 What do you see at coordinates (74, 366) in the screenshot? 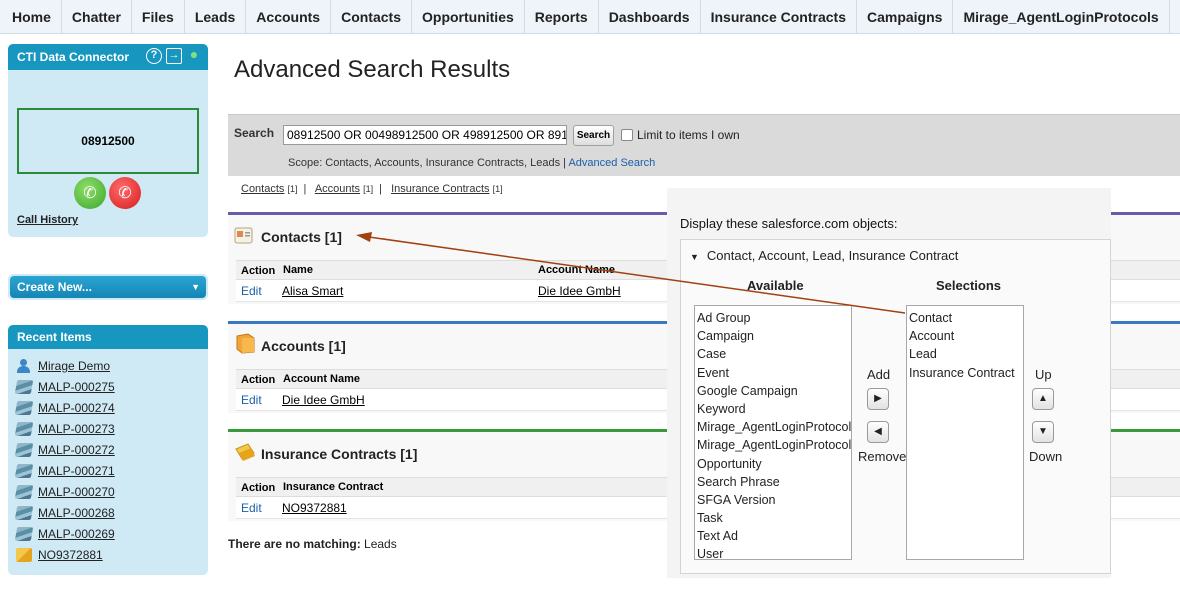
I see `recent-item-label: Mirage Demo` at bounding box center [74, 366].